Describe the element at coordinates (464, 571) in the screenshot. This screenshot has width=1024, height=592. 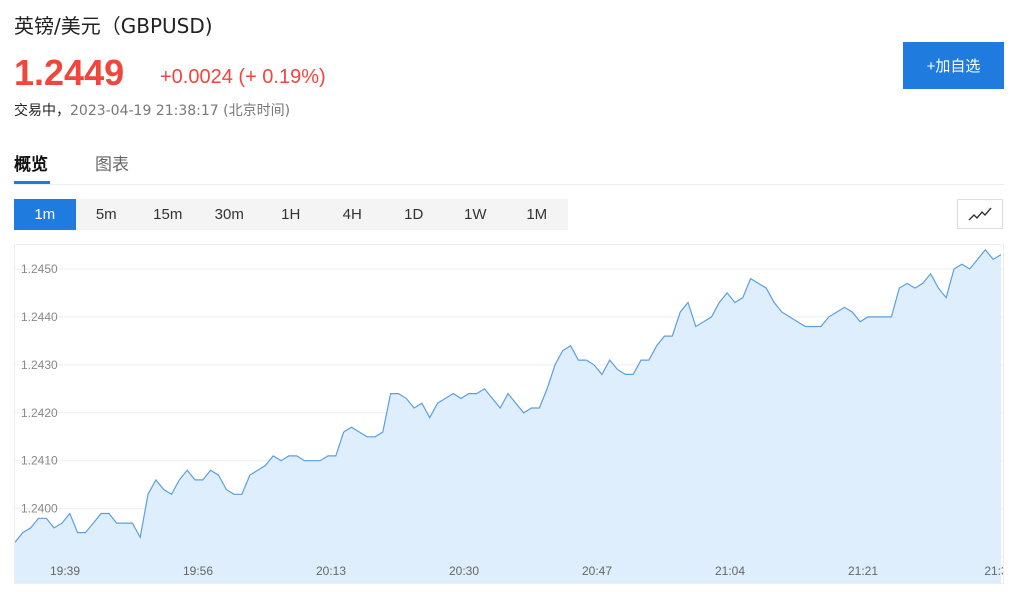
I see `x-tick-label: 20:30` at that location.